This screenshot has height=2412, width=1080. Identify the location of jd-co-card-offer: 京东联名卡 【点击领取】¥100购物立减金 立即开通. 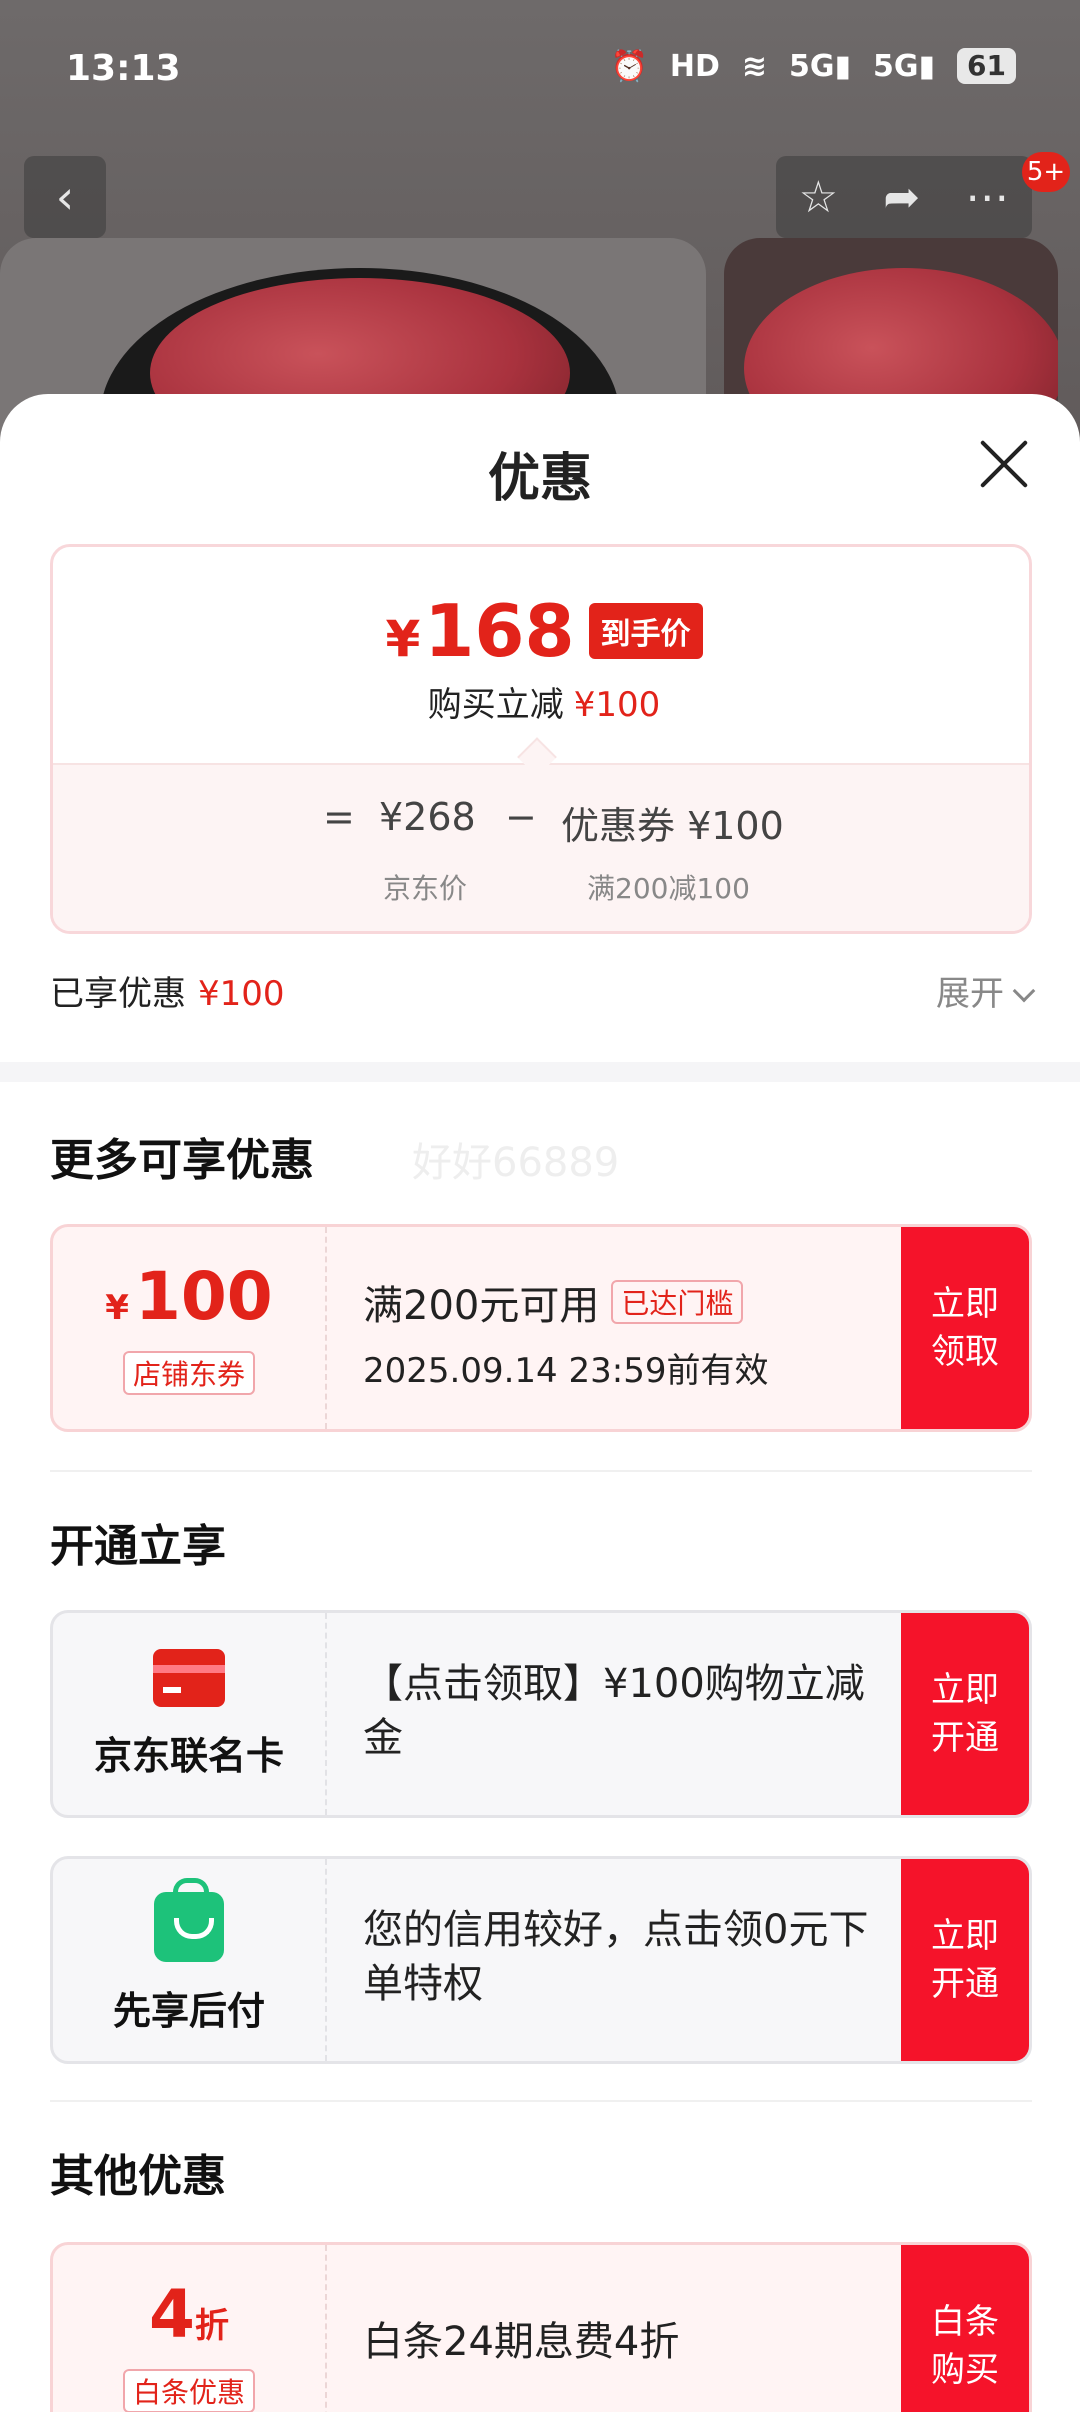
(541, 1714).